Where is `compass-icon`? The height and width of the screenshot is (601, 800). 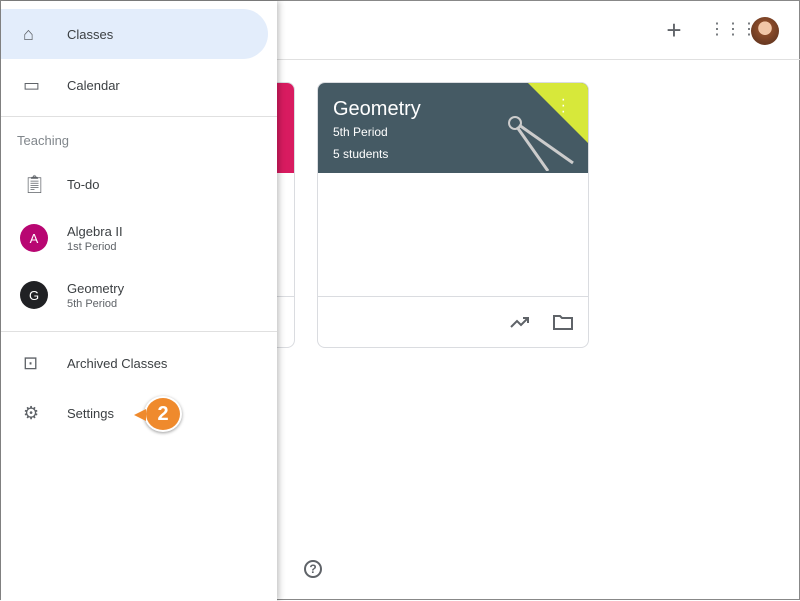
compass-icon is located at coordinates (541, 143).